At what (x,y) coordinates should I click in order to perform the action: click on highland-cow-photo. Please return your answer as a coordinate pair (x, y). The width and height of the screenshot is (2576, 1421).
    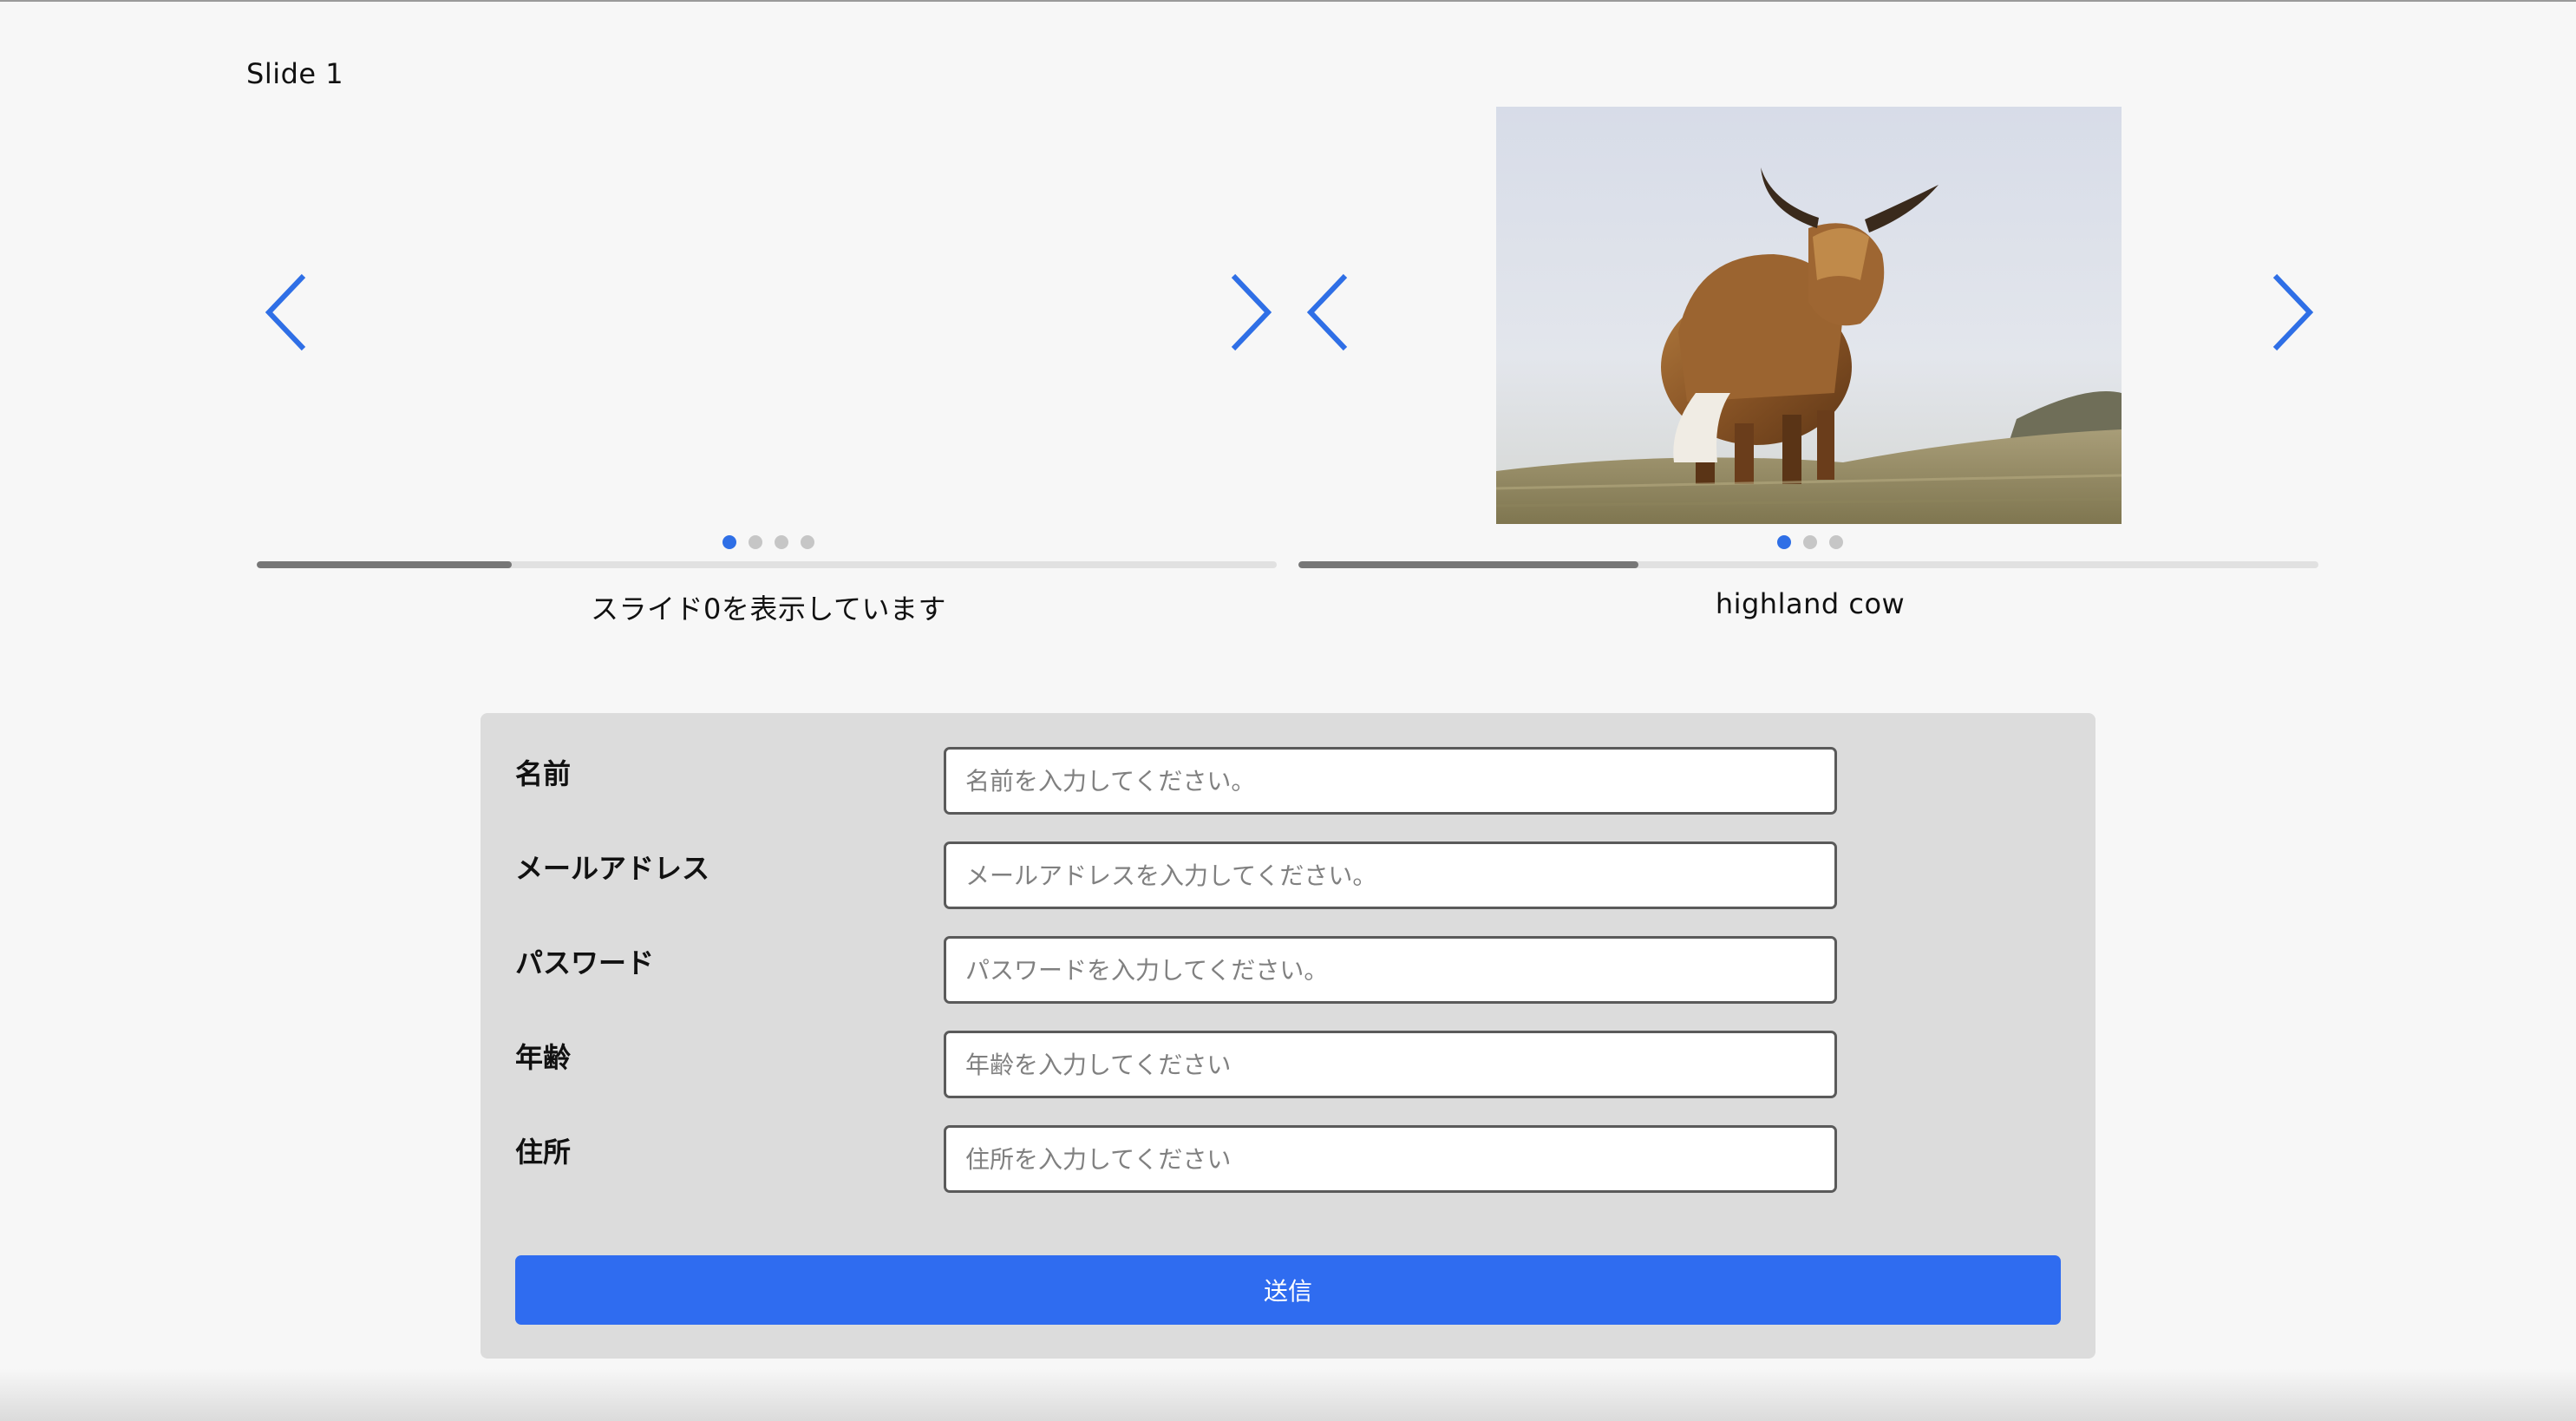
    Looking at the image, I should click on (1809, 315).